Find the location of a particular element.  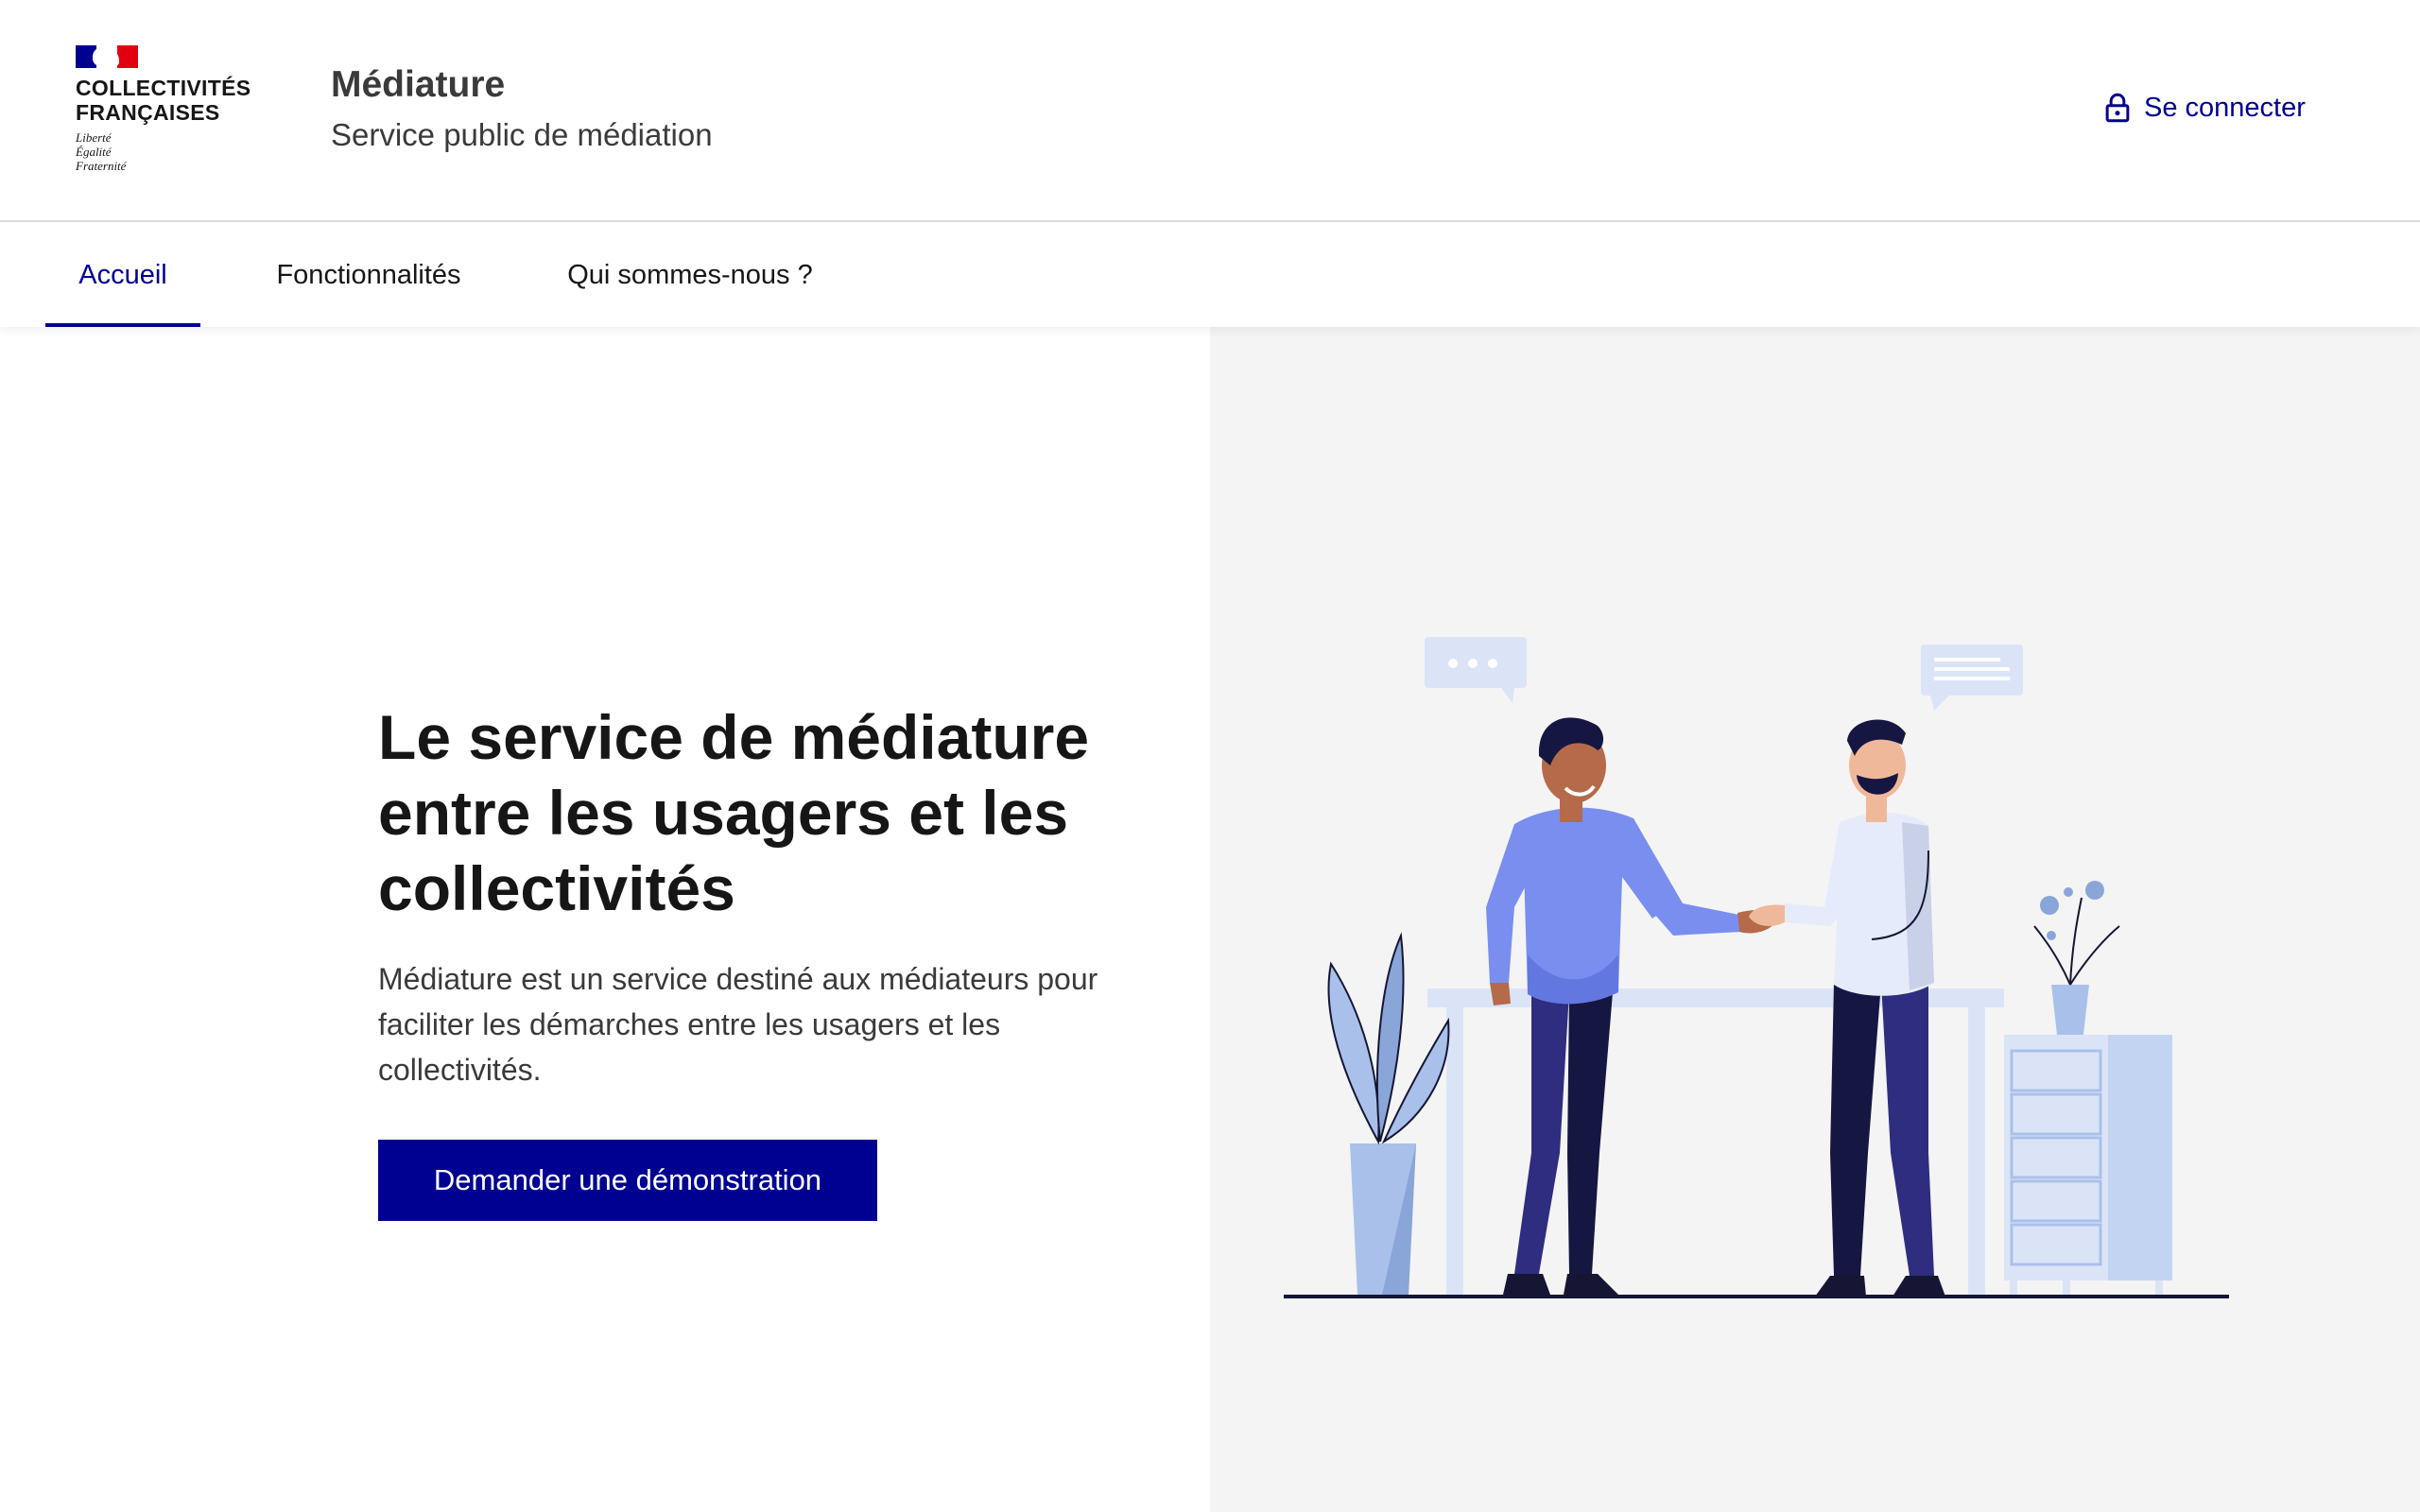

plant-right is located at coordinates (2076, 958).